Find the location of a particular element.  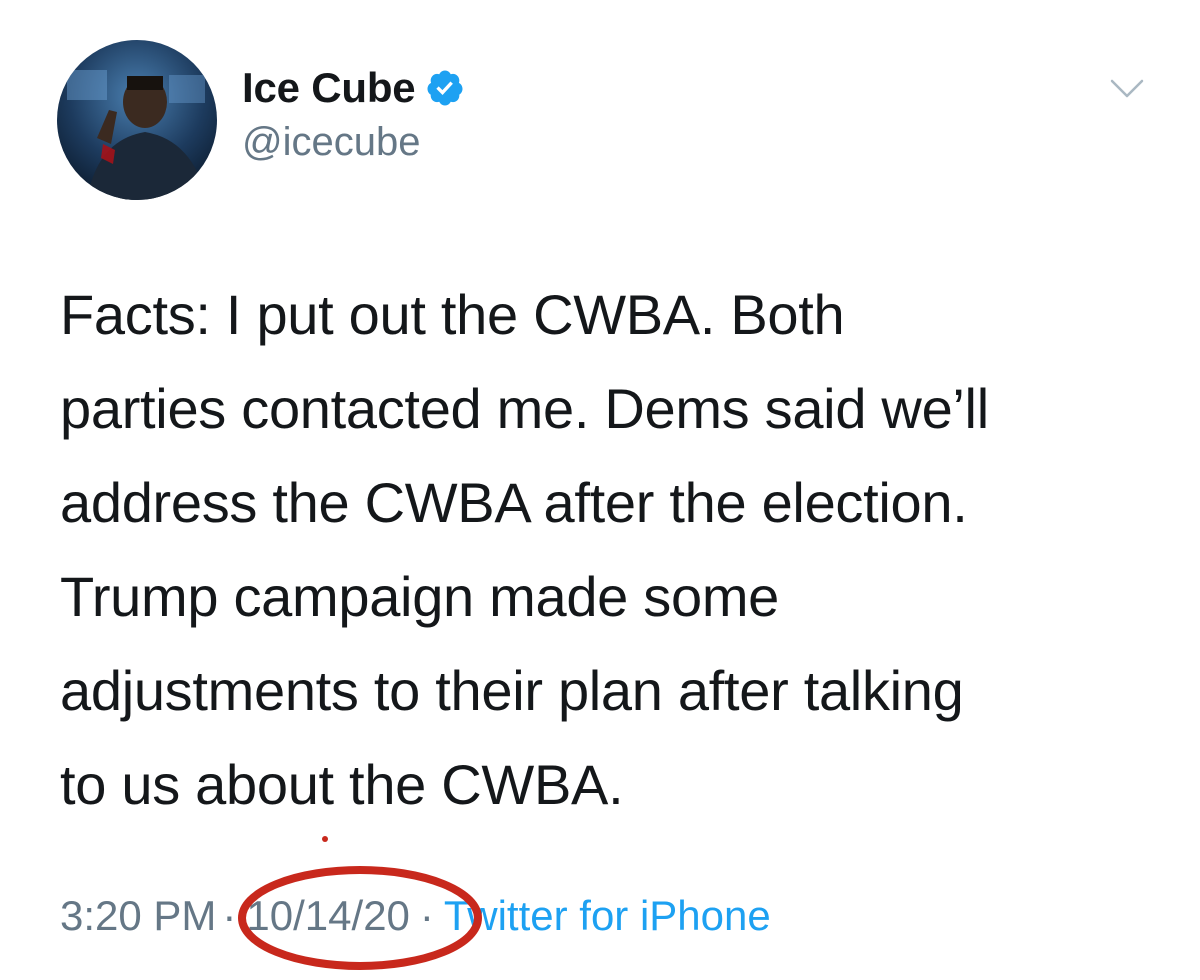

tweet-date: 10/14/20 is located at coordinates (328, 916).